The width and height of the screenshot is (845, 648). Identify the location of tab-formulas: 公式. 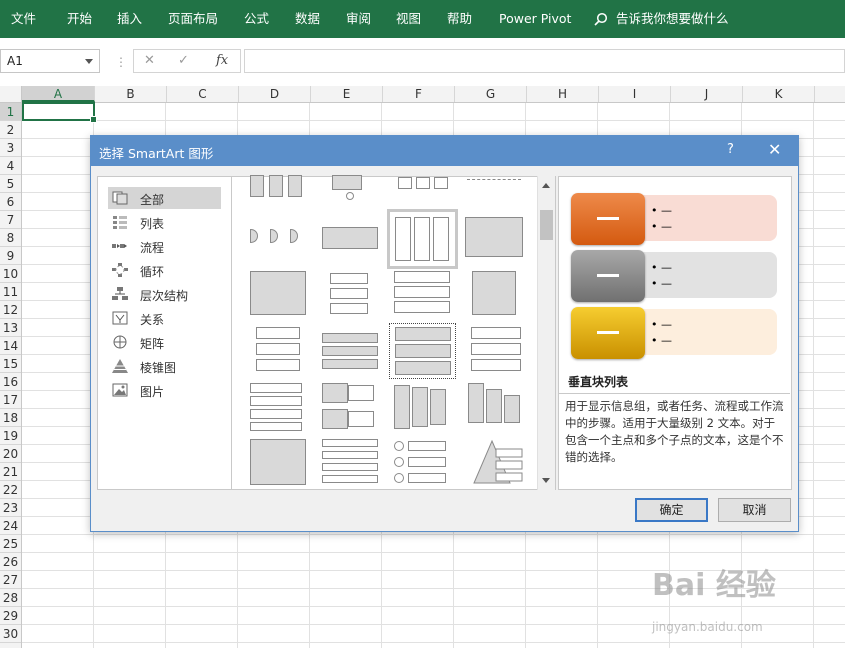
(256, 19).